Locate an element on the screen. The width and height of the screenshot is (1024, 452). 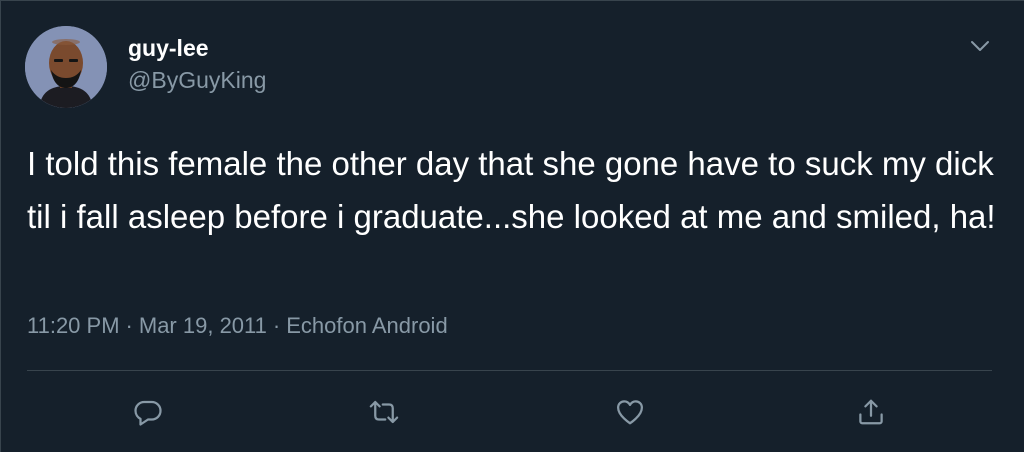
retweet-icon is located at coordinates (384, 412).